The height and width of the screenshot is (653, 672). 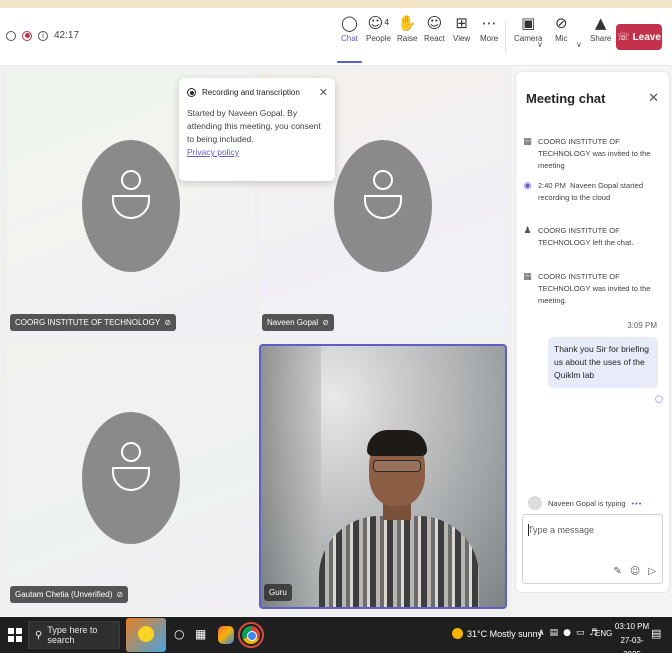 I want to click on hand-icon: ✋, so click(x=407, y=23).